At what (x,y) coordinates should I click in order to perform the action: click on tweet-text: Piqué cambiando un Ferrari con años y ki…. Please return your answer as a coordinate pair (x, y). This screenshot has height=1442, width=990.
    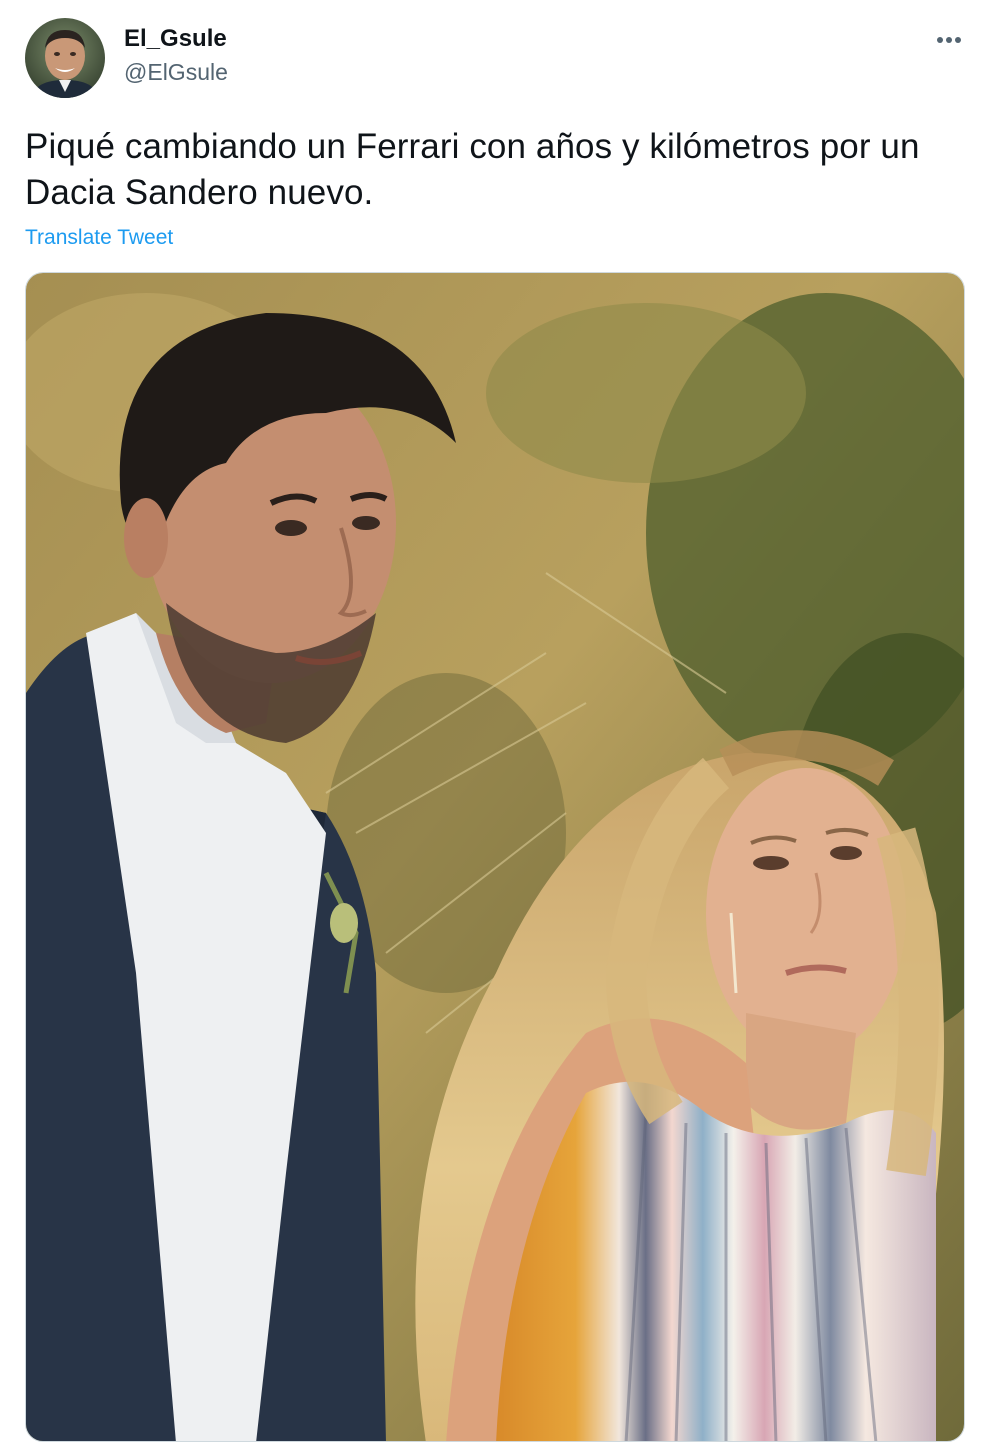
    Looking at the image, I should click on (472, 169).